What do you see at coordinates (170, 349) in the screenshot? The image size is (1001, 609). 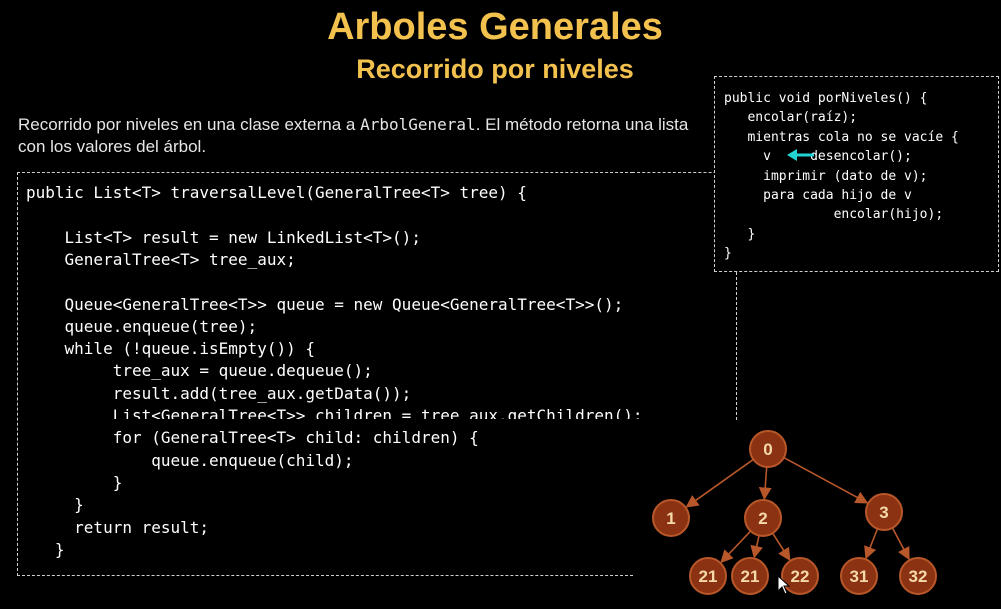 I see `code-line: while (!queue.isEmpty()) {` at bounding box center [170, 349].